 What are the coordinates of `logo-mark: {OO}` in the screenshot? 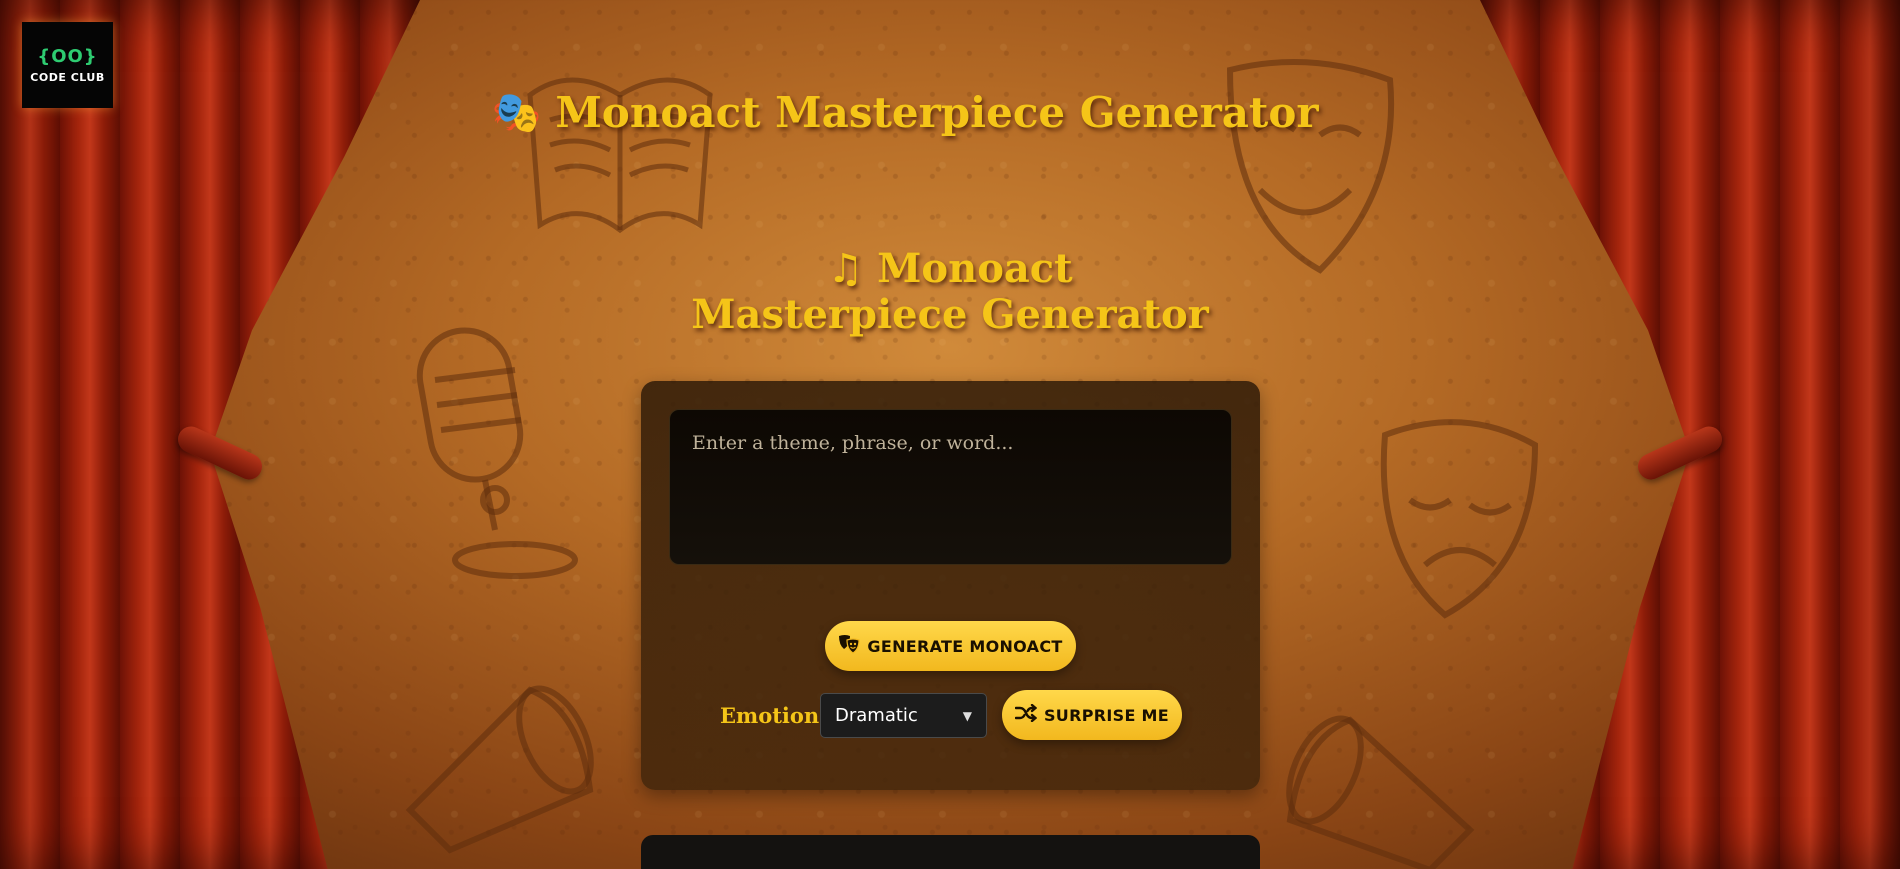 It's located at (67, 56).